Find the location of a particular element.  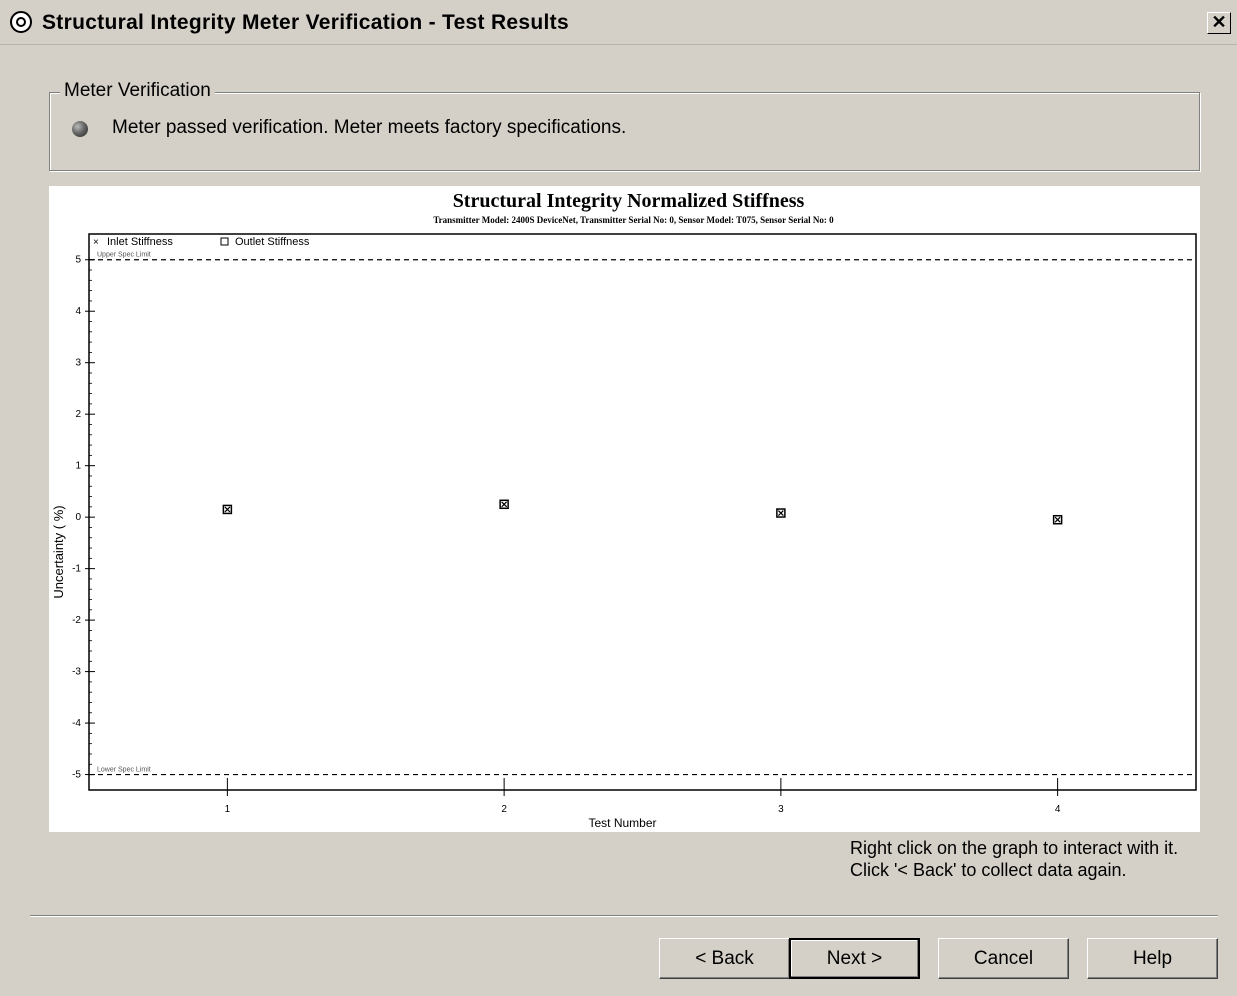

cancel-button: Cancel is located at coordinates (1003, 958).